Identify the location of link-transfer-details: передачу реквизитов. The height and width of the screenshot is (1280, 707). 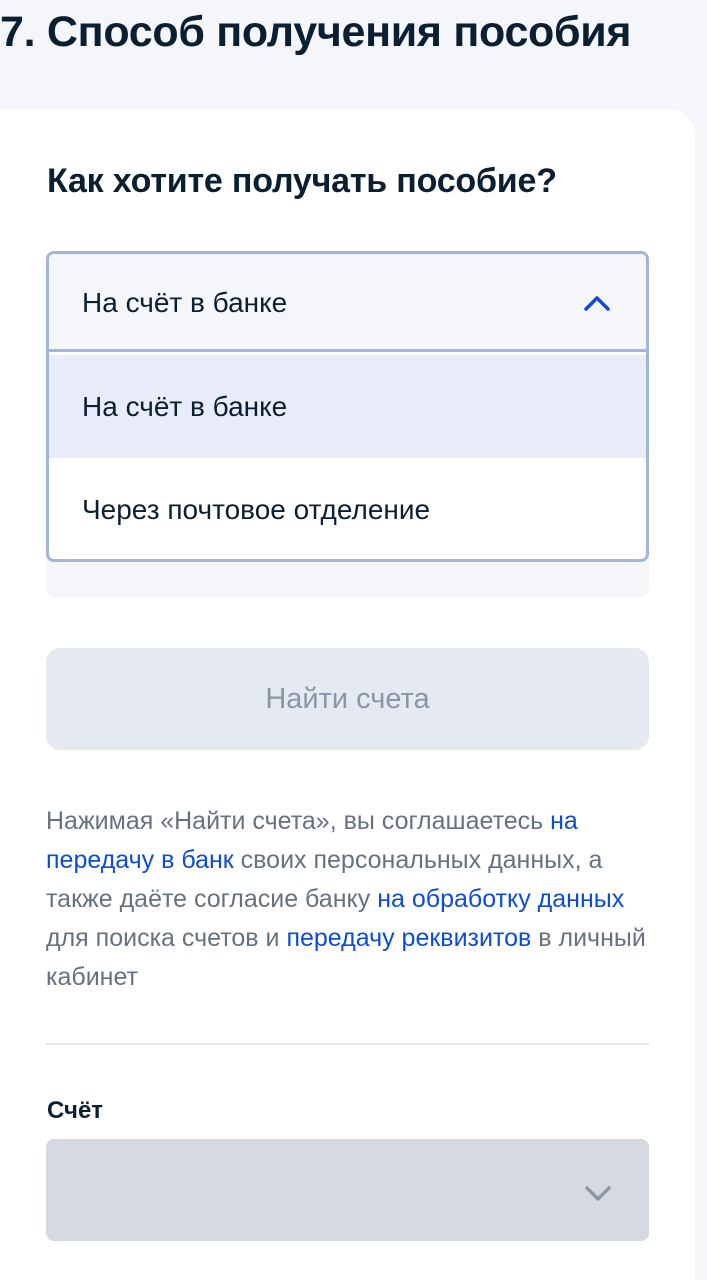
(408, 938).